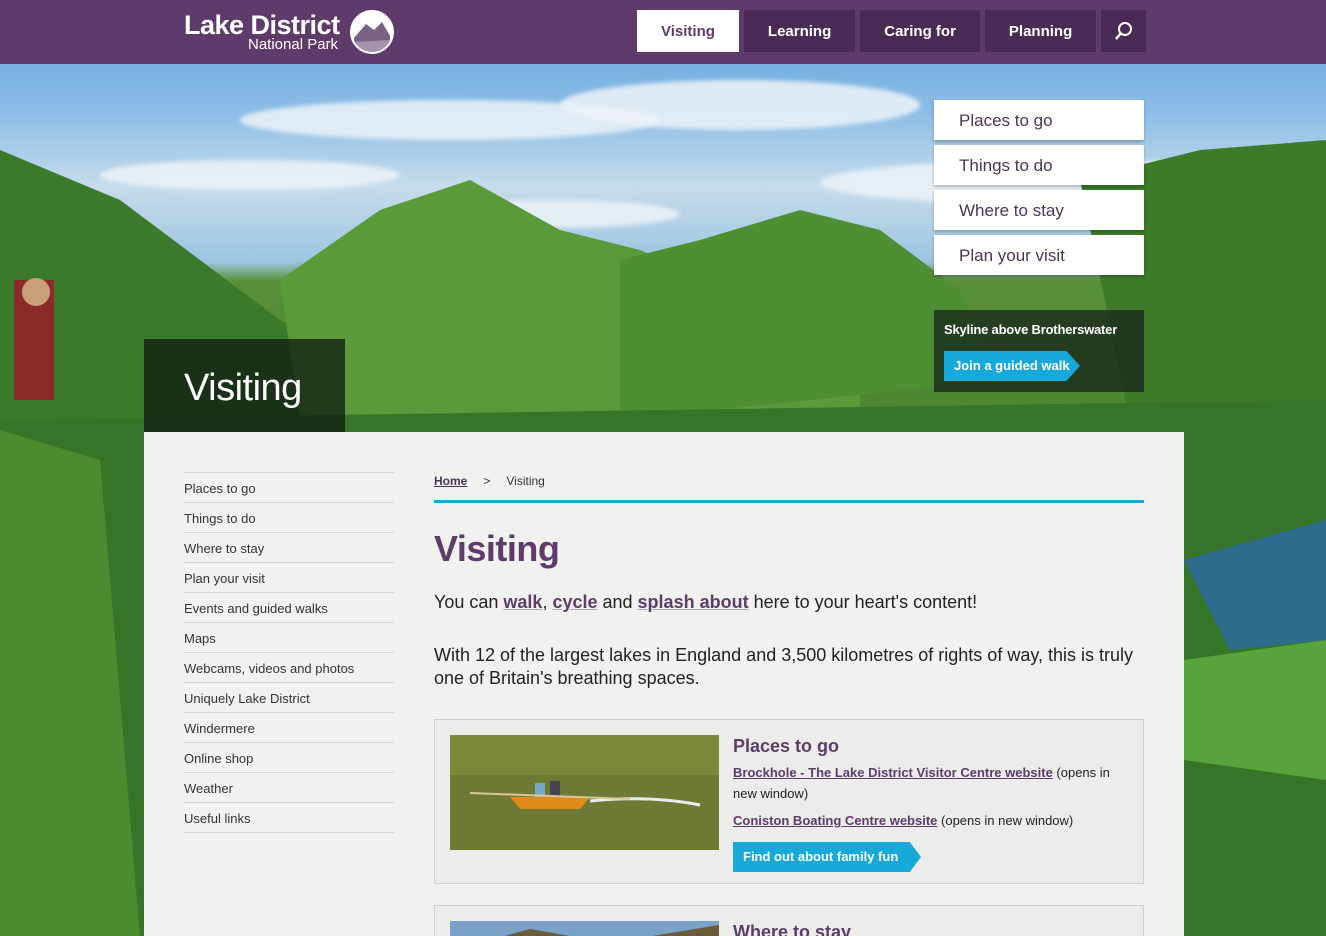  What do you see at coordinates (547, 602) in the screenshot?
I see `intro-sep-1: ,` at bounding box center [547, 602].